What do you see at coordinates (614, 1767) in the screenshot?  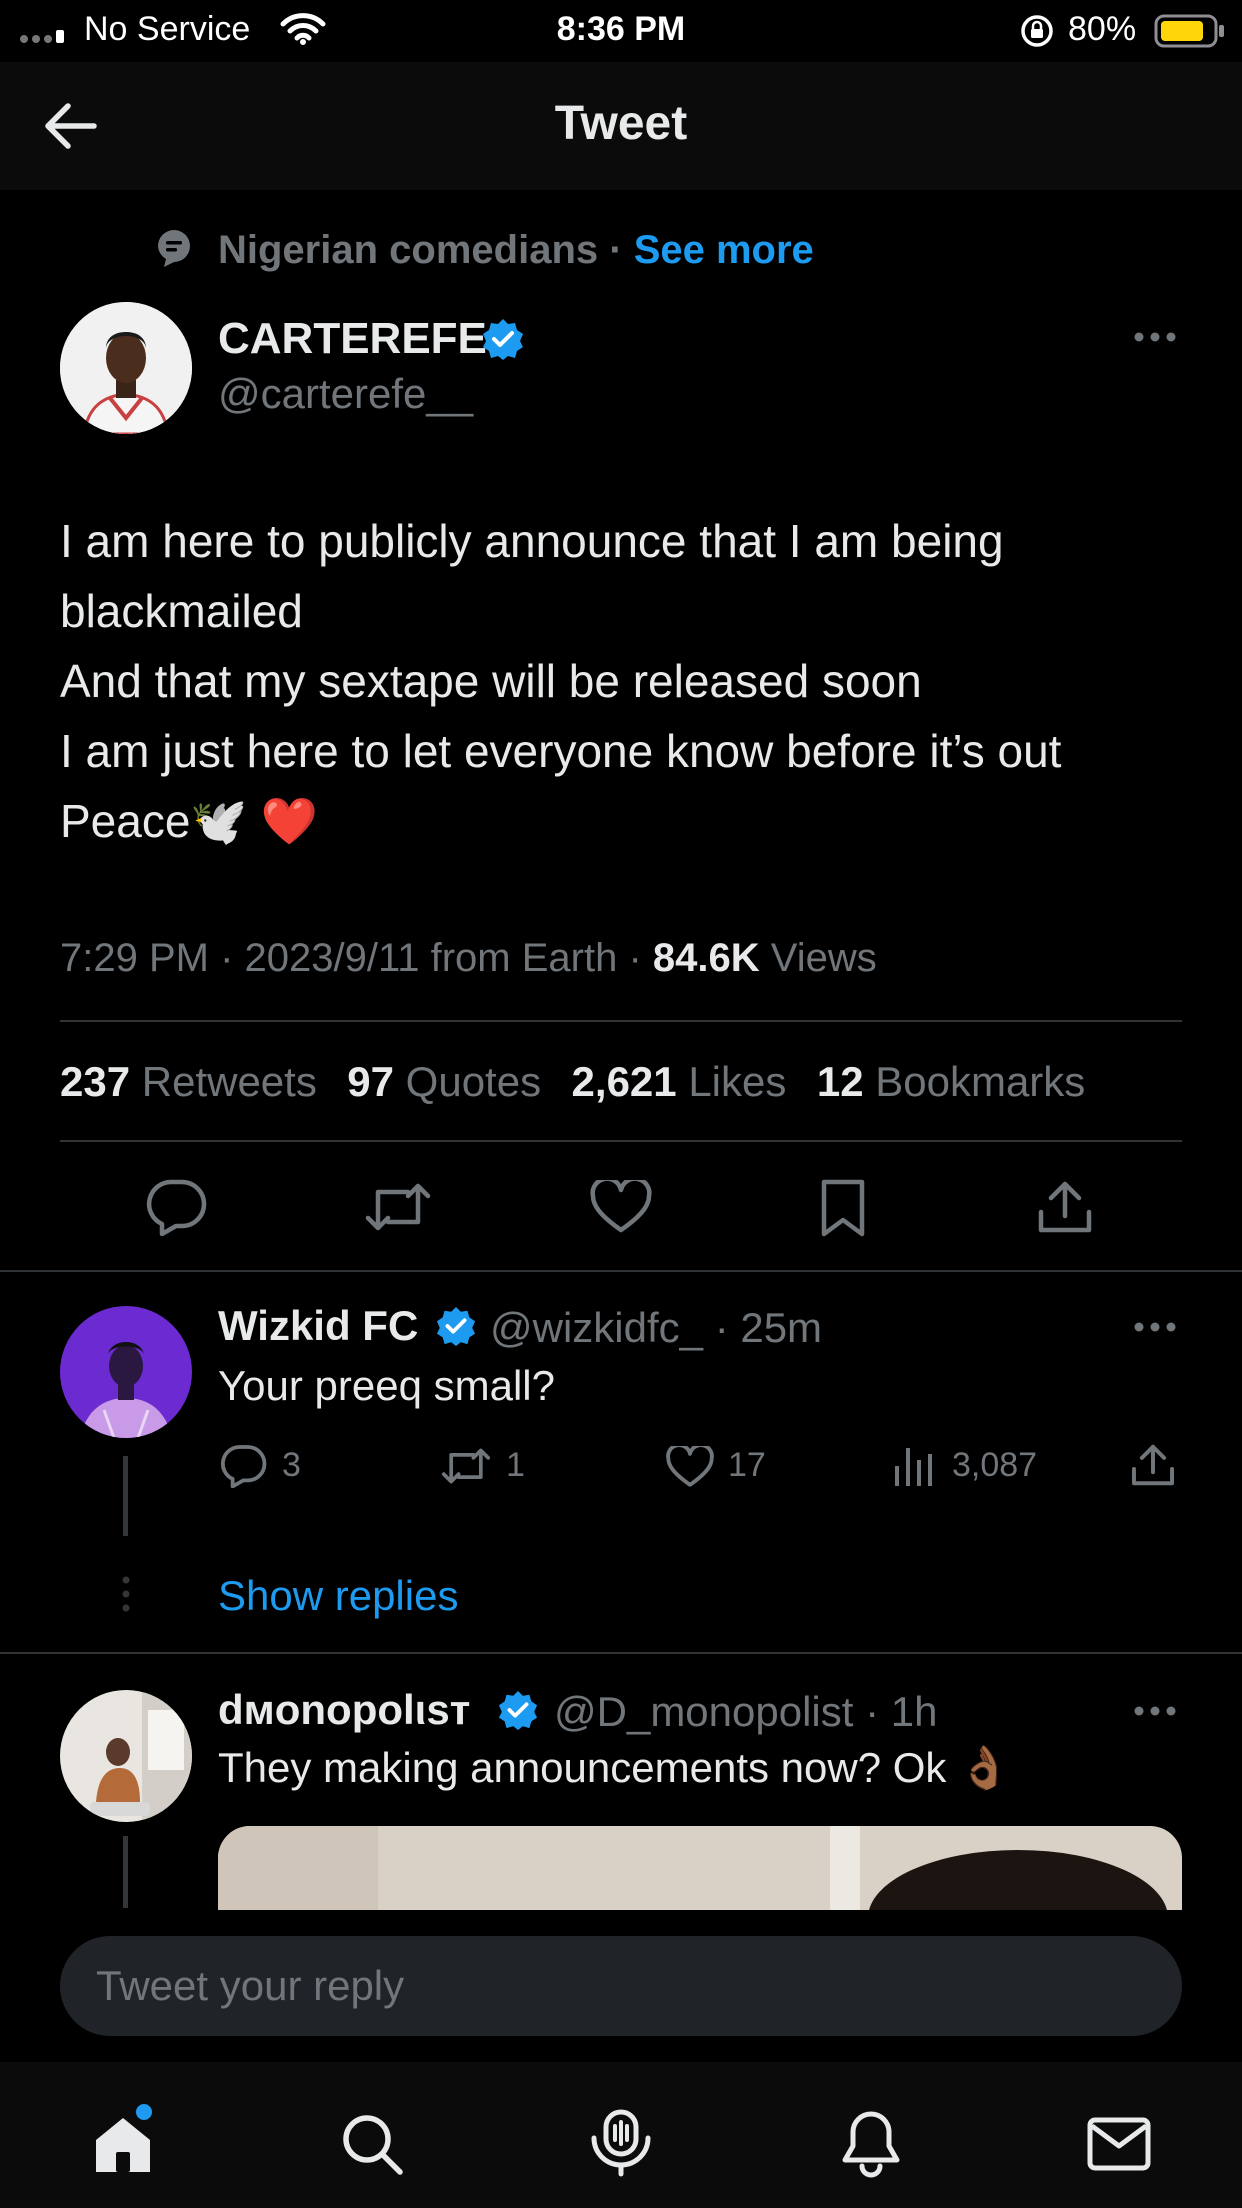 I see `reply-text: They making announcements now? Ok 👌🏾` at bounding box center [614, 1767].